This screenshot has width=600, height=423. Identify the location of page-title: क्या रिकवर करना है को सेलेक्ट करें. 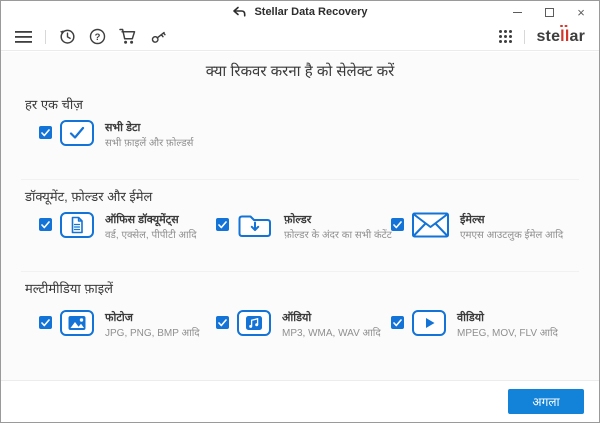
(300, 71).